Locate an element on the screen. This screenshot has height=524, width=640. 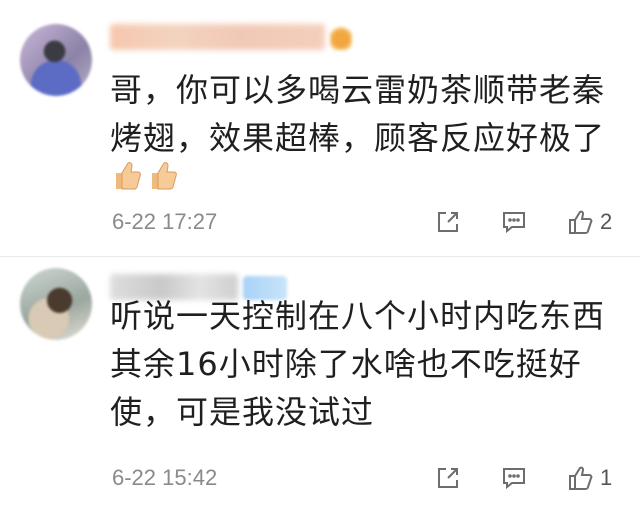
user-badge-icon is located at coordinates (341, 38).